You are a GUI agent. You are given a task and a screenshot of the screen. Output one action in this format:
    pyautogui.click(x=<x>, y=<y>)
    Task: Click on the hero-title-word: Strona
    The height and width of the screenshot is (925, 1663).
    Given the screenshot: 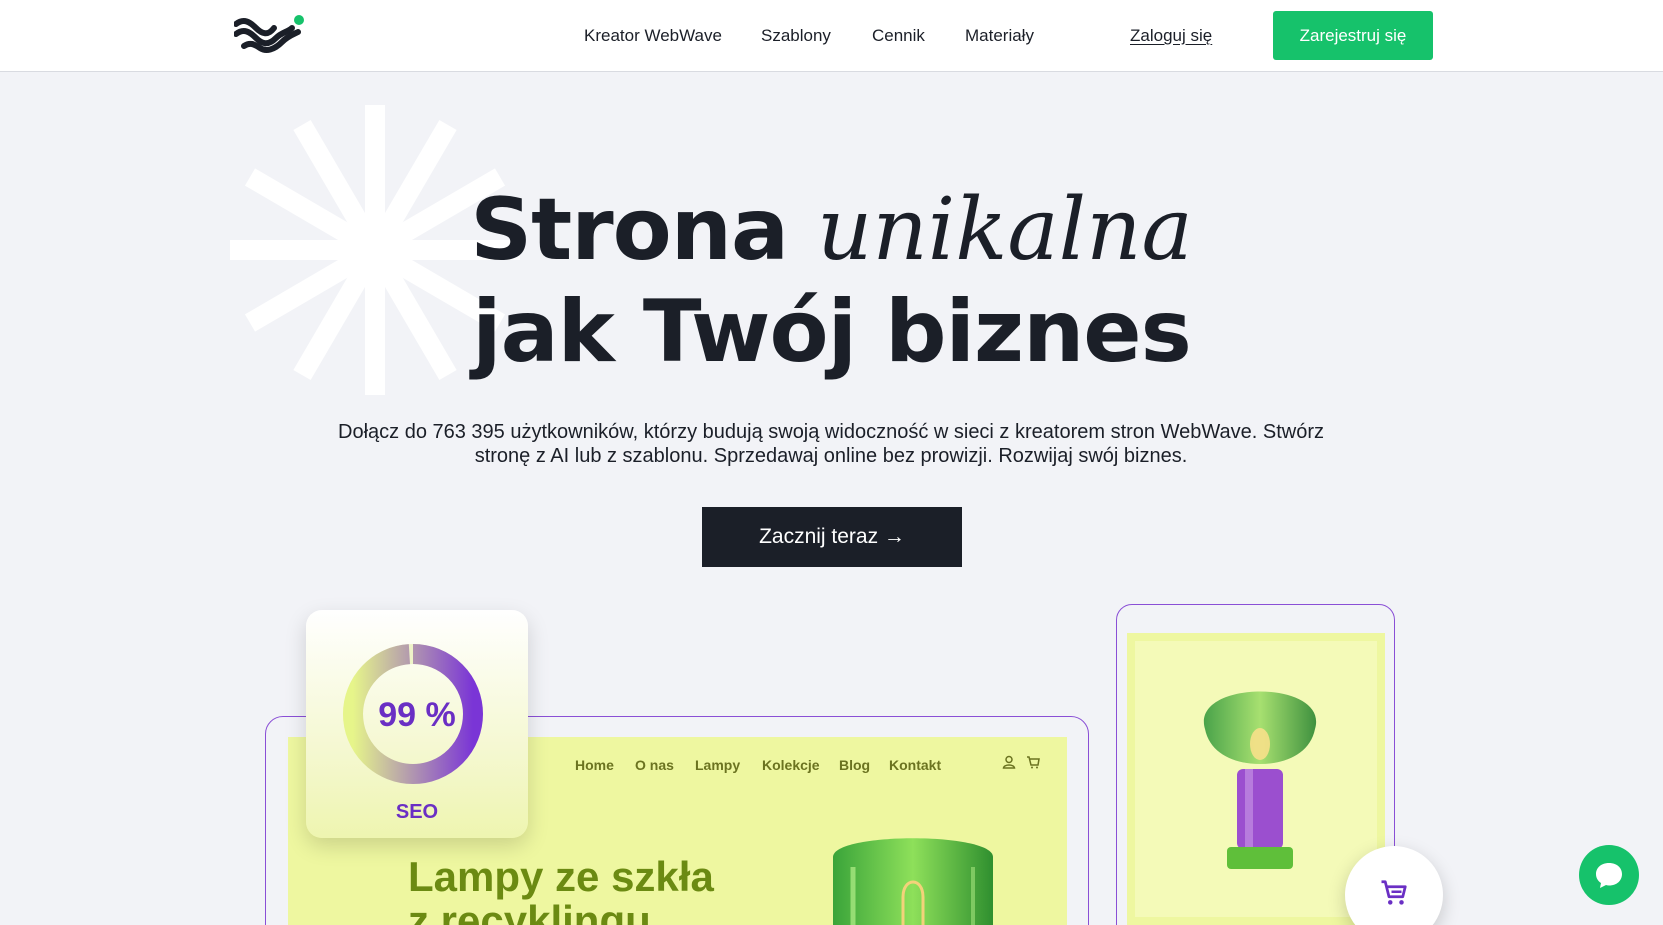 What is the action you would take?
    pyautogui.click(x=629, y=230)
    